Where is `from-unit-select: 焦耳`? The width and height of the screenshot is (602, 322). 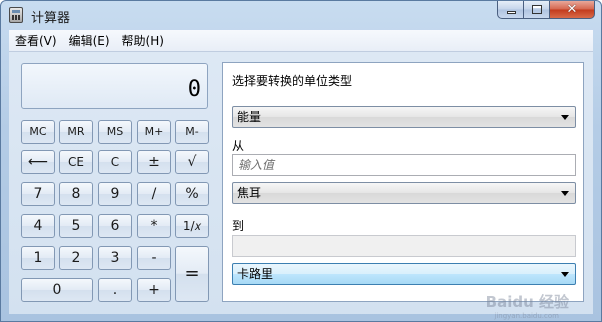 from-unit-select: 焦耳 is located at coordinates (404, 193).